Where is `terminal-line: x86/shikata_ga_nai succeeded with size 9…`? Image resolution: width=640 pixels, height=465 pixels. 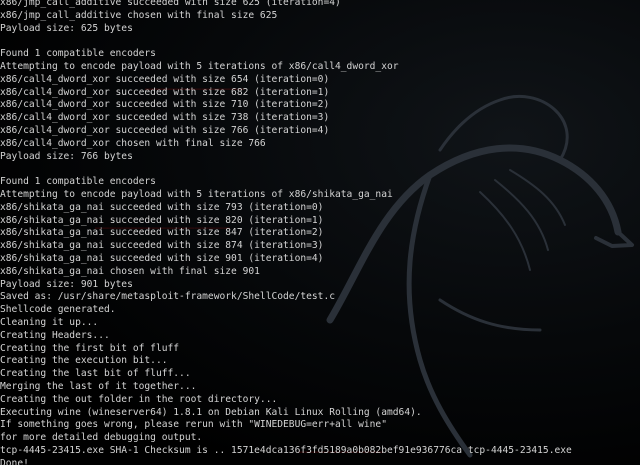 terminal-line: x86/shikata_ga_nai succeeded with size 9… is located at coordinates (162, 258).